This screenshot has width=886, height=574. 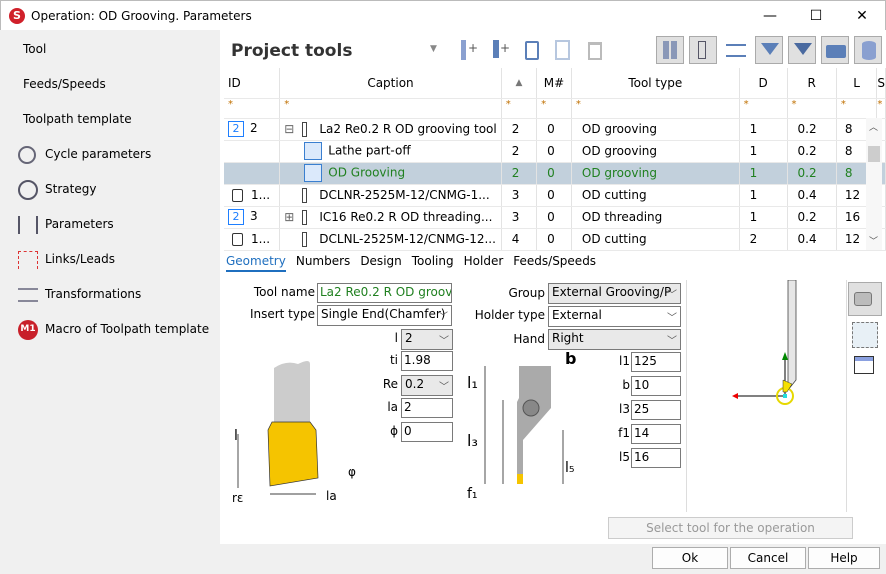 What do you see at coordinates (519, 108) in the screenshot?
I see `filter-n: *` at bounding box center [519, 108].